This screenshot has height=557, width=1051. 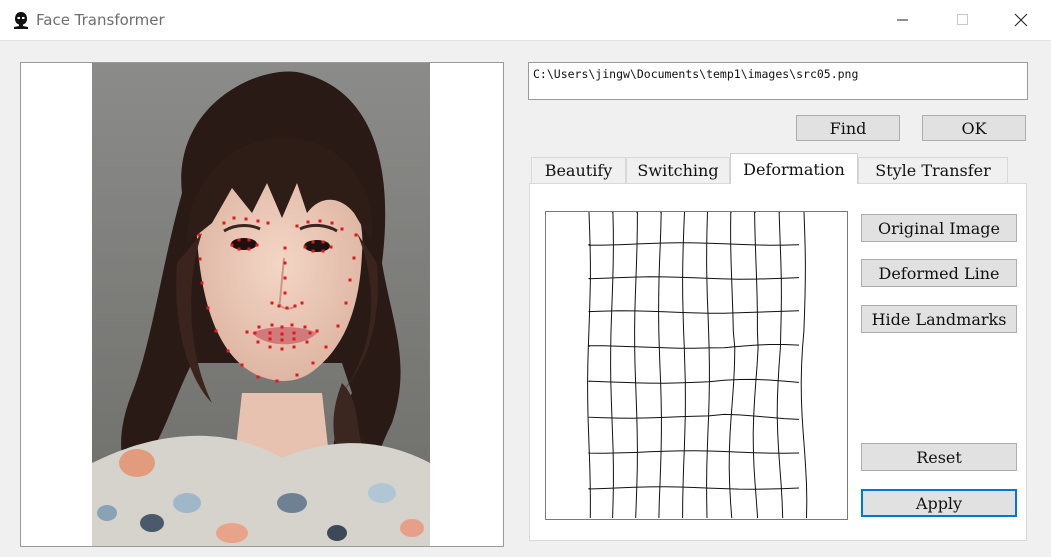 I want to click on apply-button: Apply, so click(x=939, y=503).